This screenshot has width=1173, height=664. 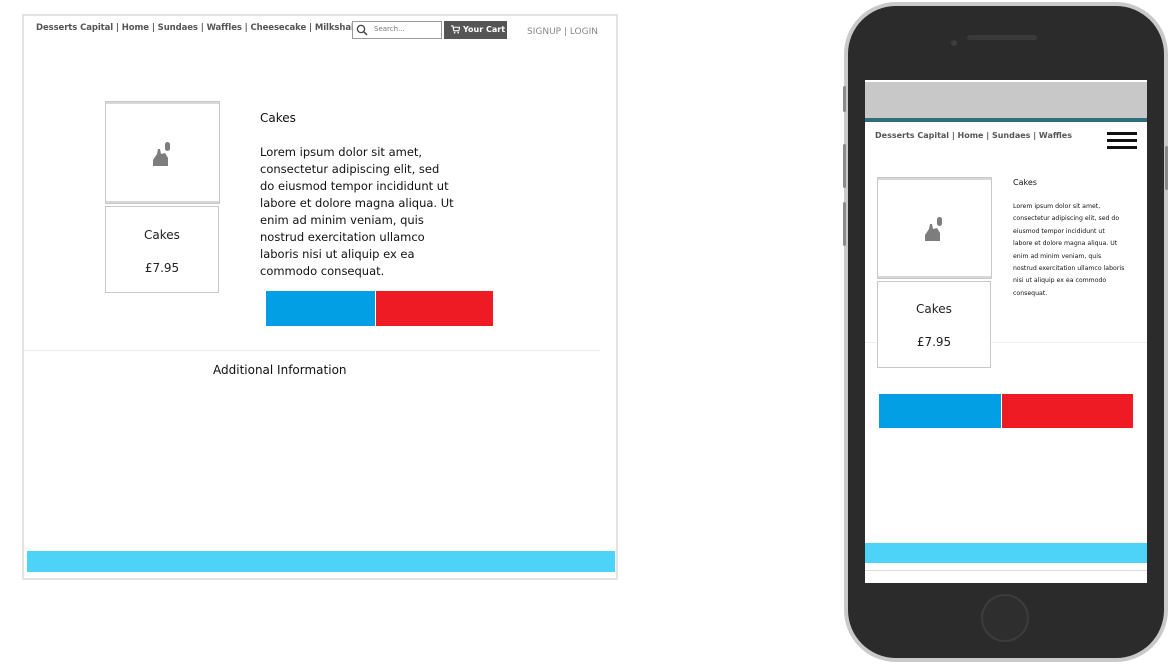 What do you see at coordinates (934, 309) in the screenshot?
I see `mobile-product-card-name: Cakes` at bounding box center [934, 309].